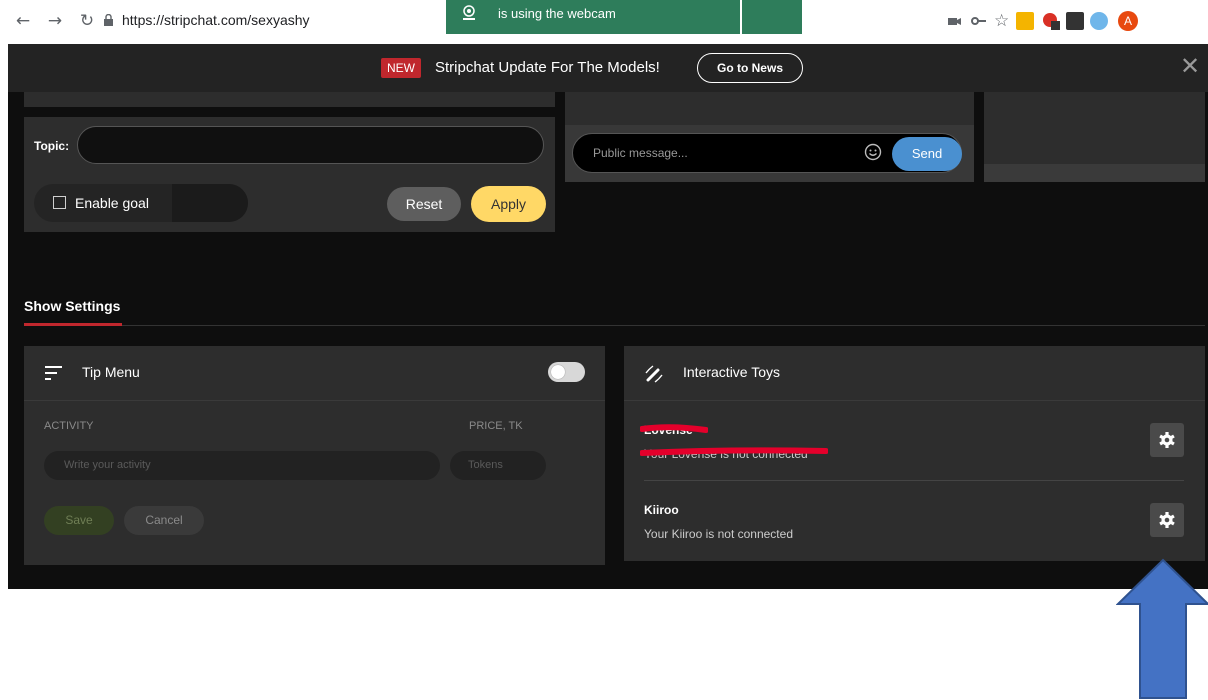  I want to click on webcam-notification-dropdown, so click(772, 17).